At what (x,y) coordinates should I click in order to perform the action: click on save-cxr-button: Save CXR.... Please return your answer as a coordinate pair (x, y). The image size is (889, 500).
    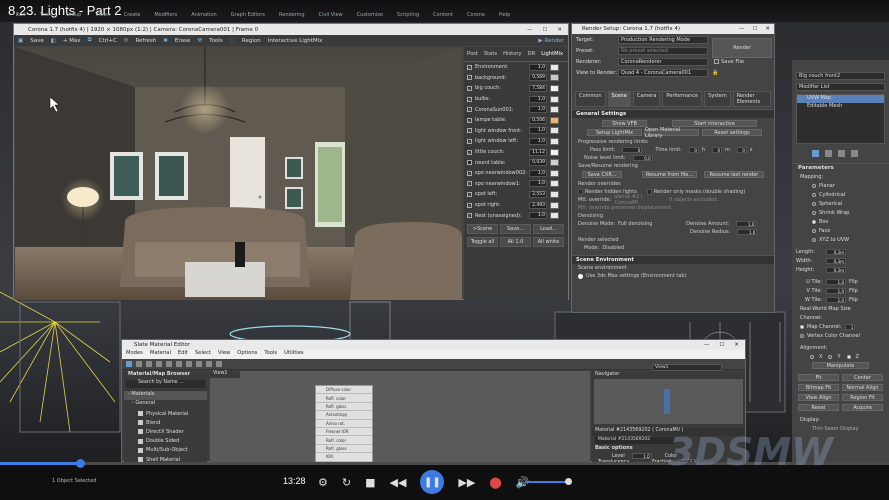
    Looking at the image, I should click on (602, 174).